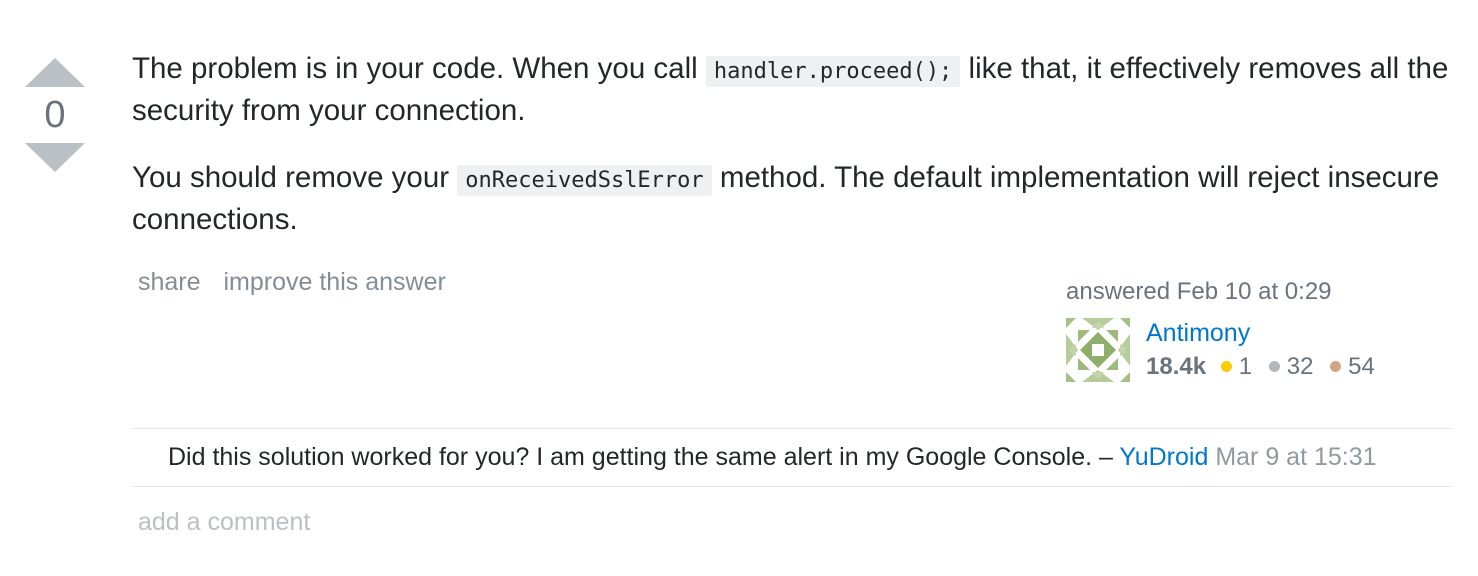  What do you see at coordinates (833, 71) in the screenshot?
I see `inline-code: handler.proceed();` at bounding box center [833, 71].